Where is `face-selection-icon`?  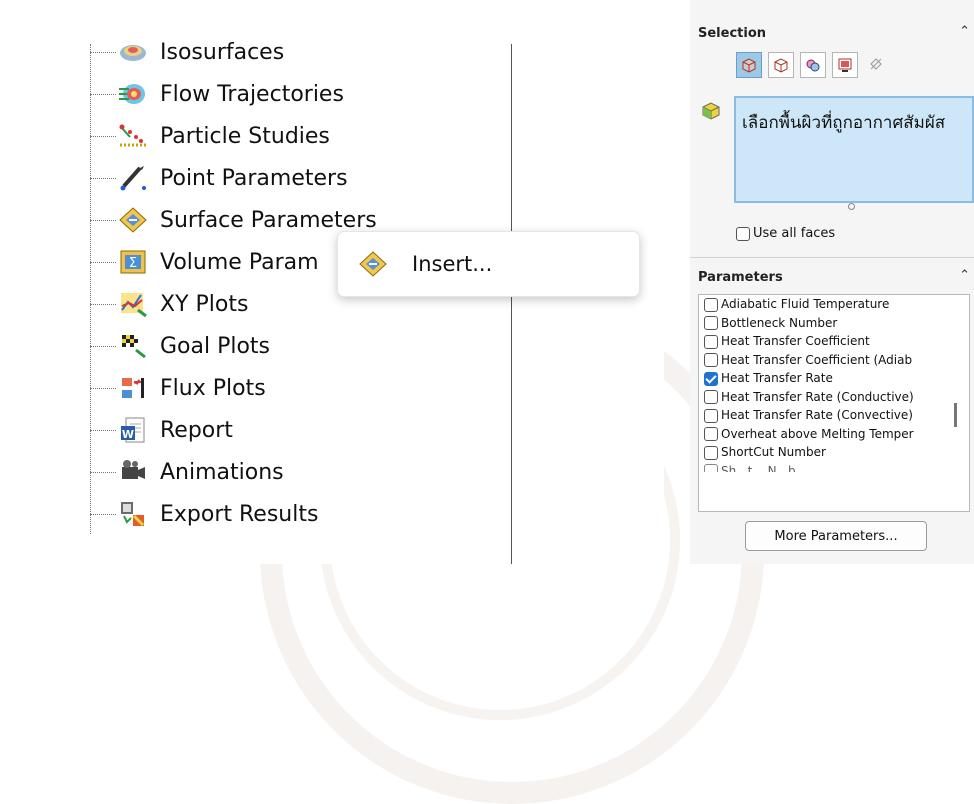 face-selection-icon is located at coordinates (711, 113).